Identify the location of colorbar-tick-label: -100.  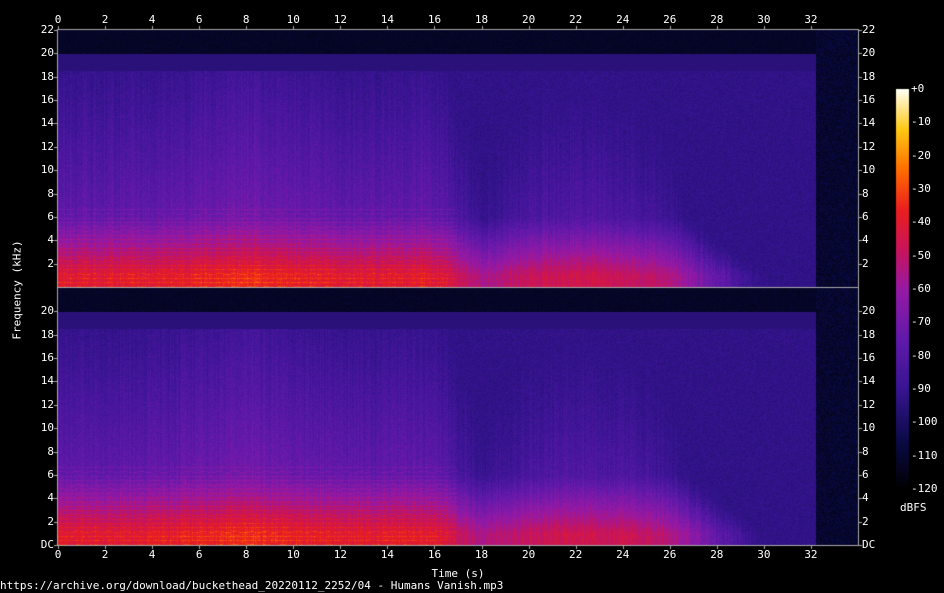
(924, 422).